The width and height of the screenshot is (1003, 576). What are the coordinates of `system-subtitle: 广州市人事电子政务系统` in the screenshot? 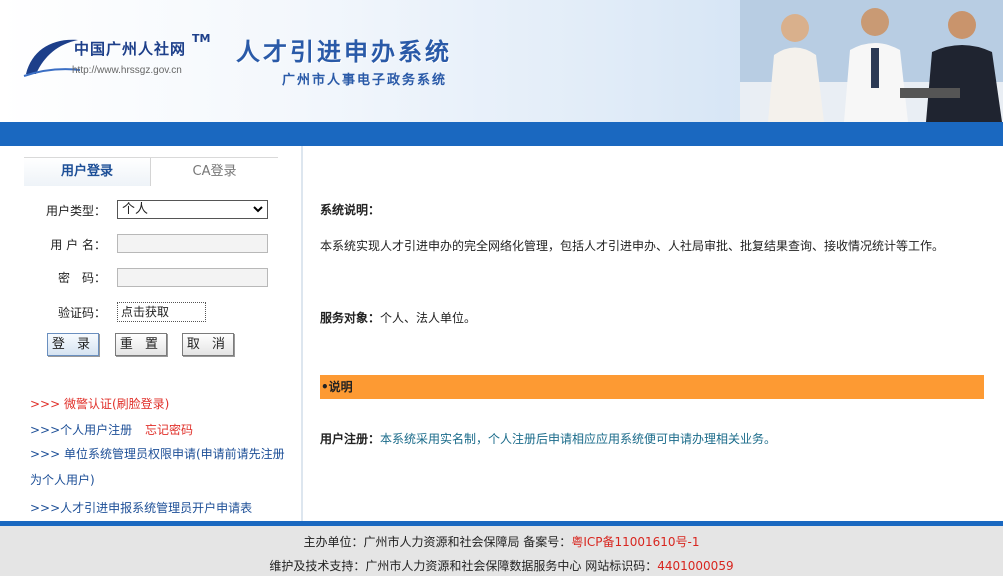 It's located at (365, 80).